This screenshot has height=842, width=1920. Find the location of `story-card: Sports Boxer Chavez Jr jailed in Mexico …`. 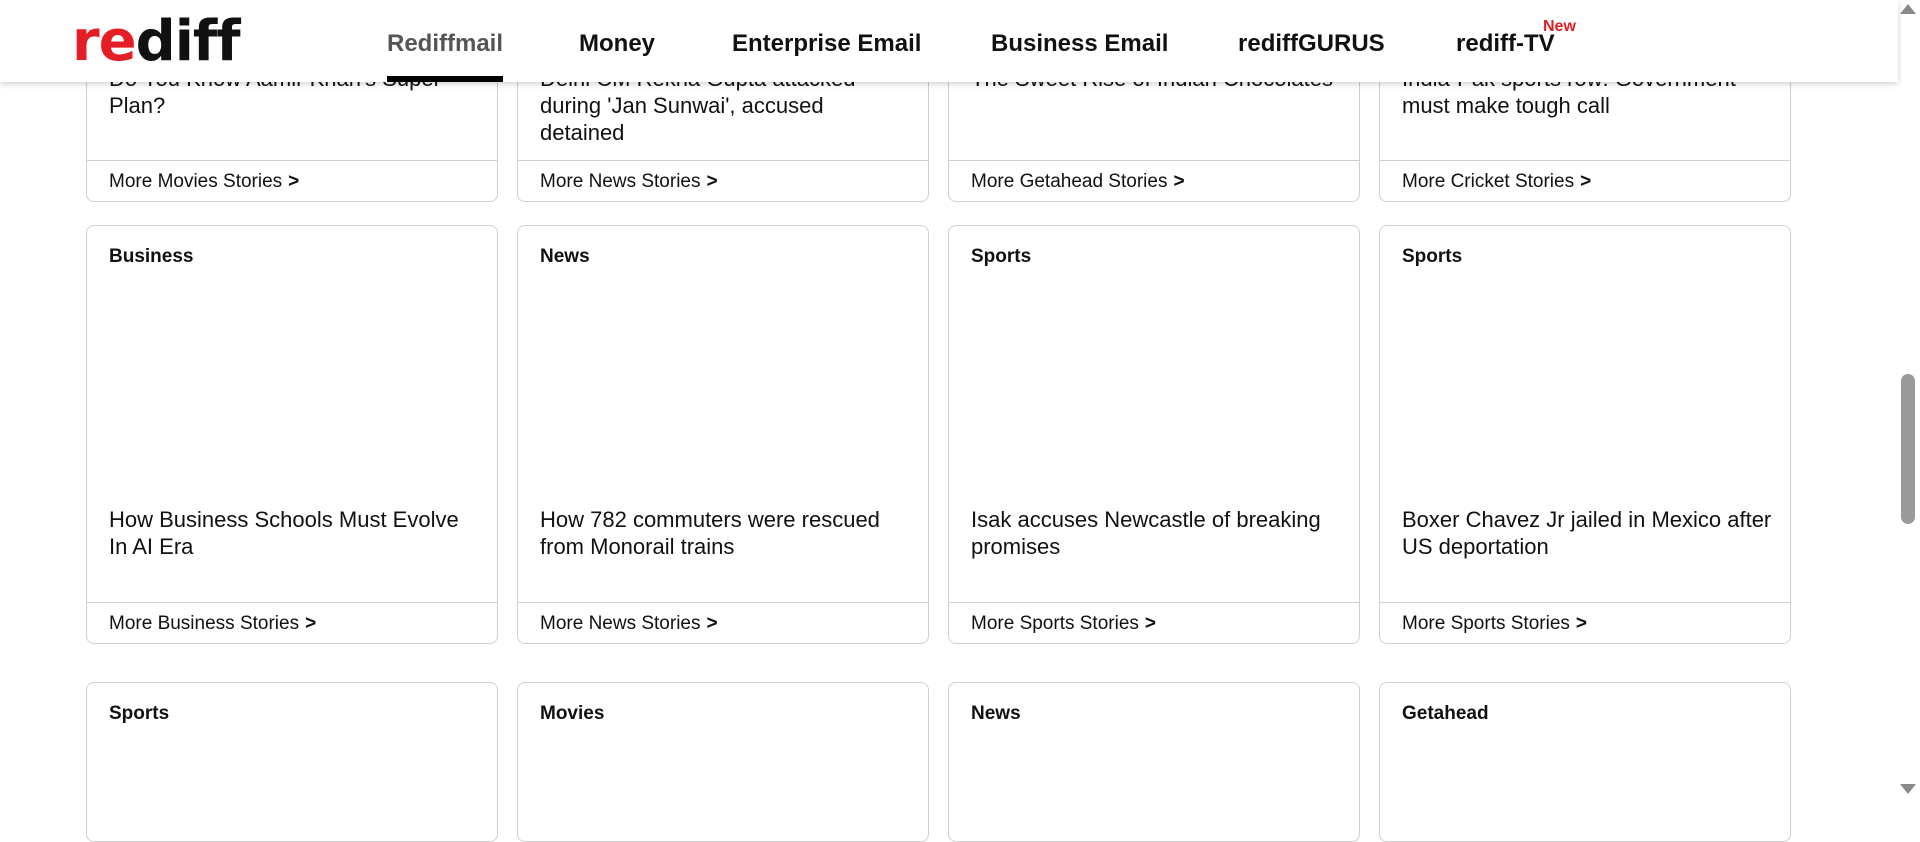

story-card: Sports Boxer Chavez Jr jailed in Mexico … is located at coordinates (1585, 434).